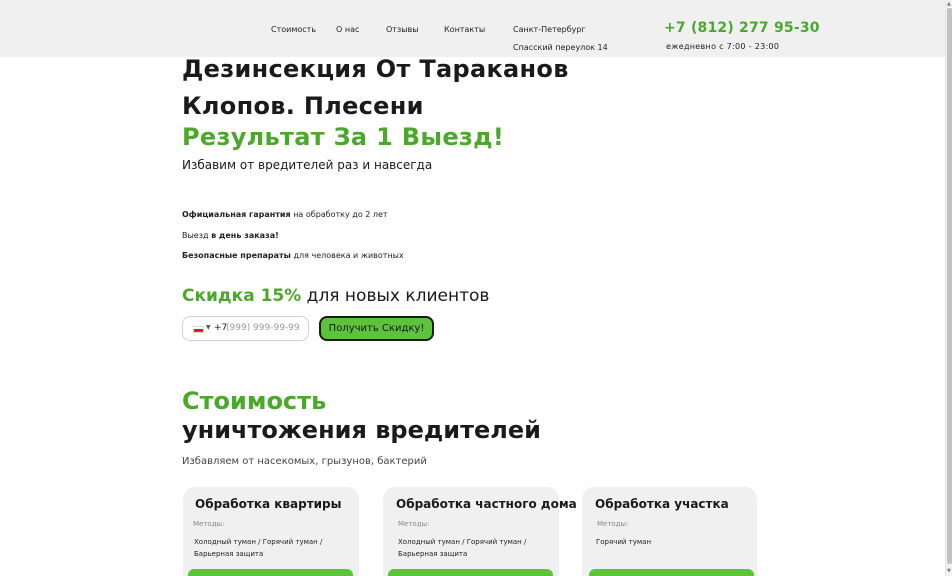 The height and width of the screenshot is (576, 952). Describe the element at coordinates (339, 214) in the screenshot. I see `feature-guarantee-text: на обработку до 2 лет` at that location.